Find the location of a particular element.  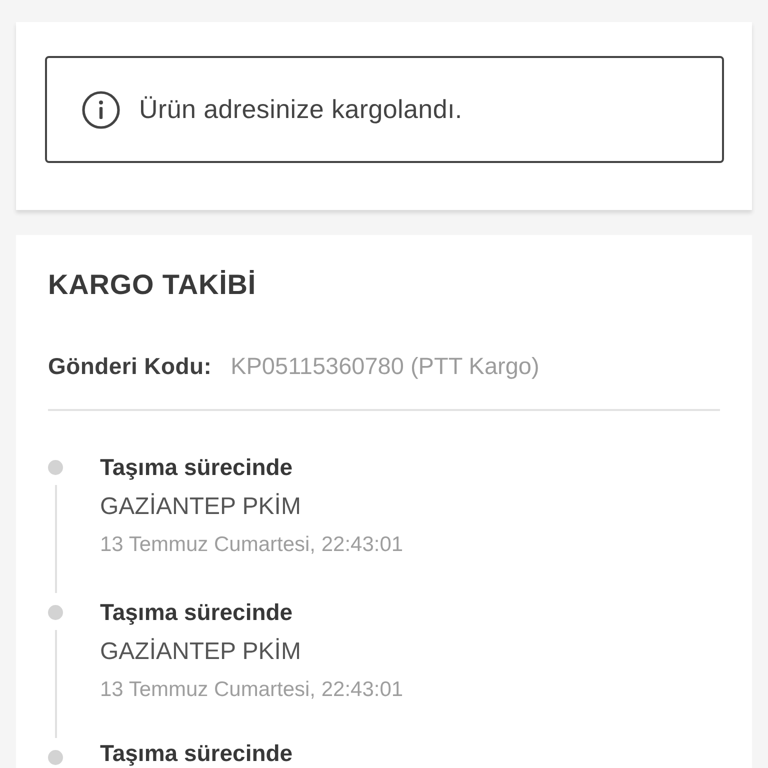

section-title: KARGO TAKİBİ is located at coordinates (153, 285).